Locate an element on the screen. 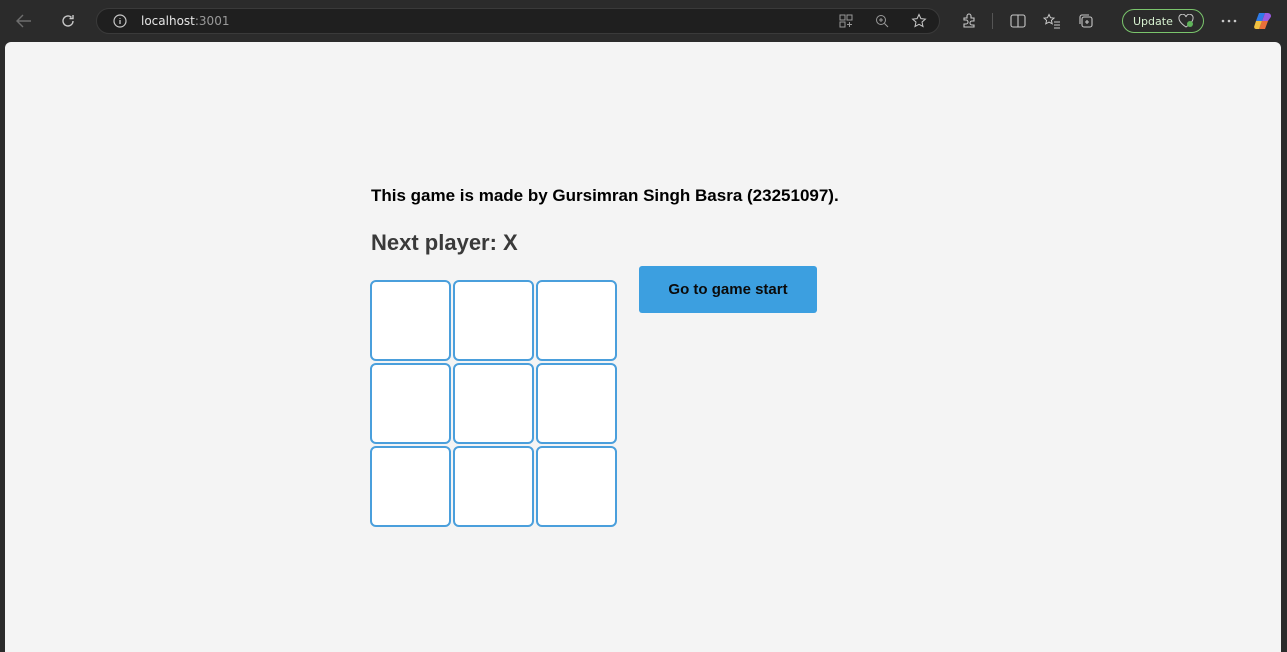 The image size is (1287, 652). zoom-icon is located at coordinates (882, 21).